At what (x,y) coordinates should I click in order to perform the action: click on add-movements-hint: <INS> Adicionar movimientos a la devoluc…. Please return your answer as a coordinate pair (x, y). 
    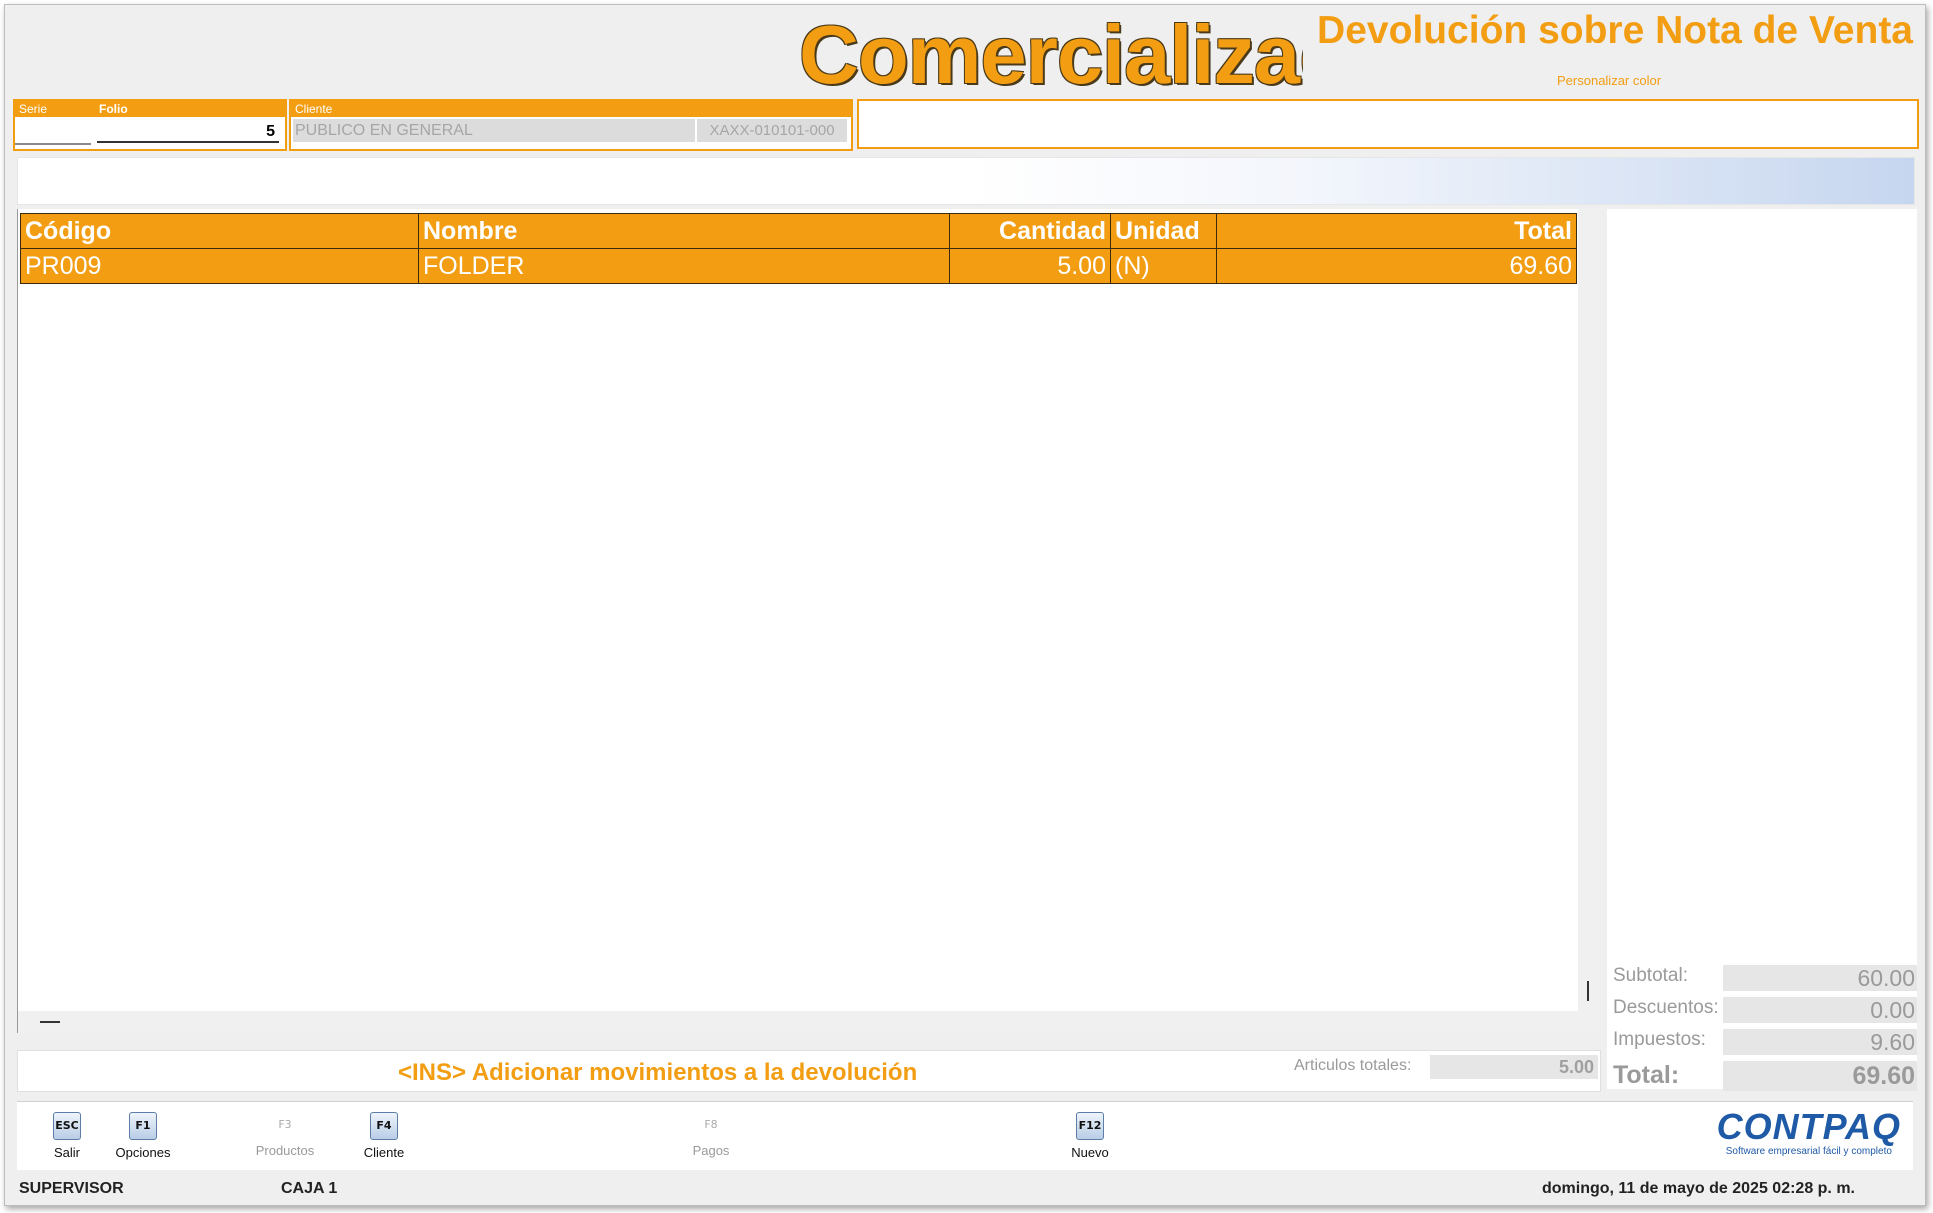
    Looking at the image, I should click on (657, 1073).